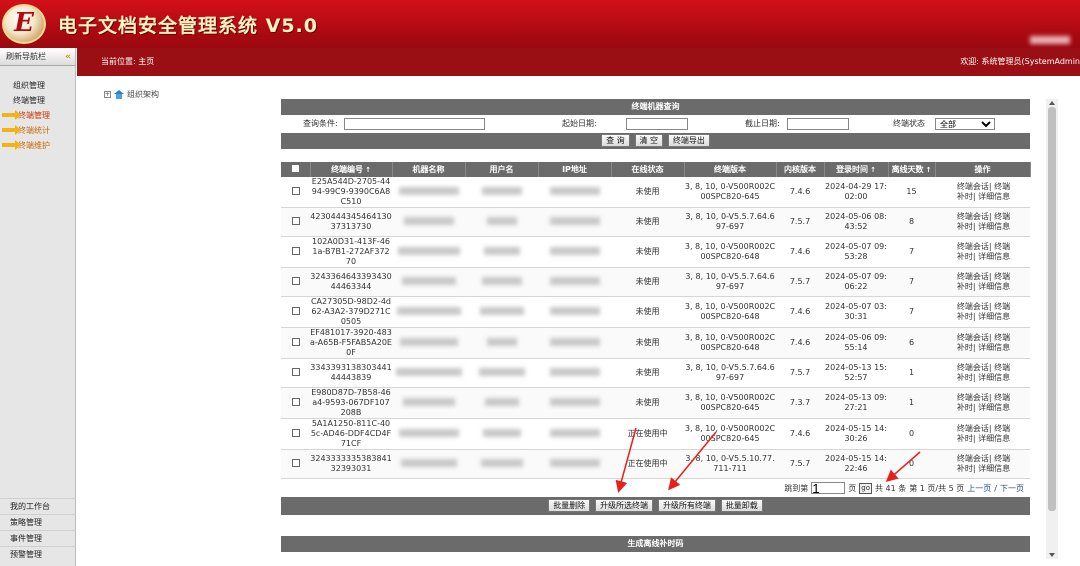  What do you see at coordinates (912, 169) in the screenshot?
I see `column-header: 离线天数 ↑` at bounding box center [912, 169].